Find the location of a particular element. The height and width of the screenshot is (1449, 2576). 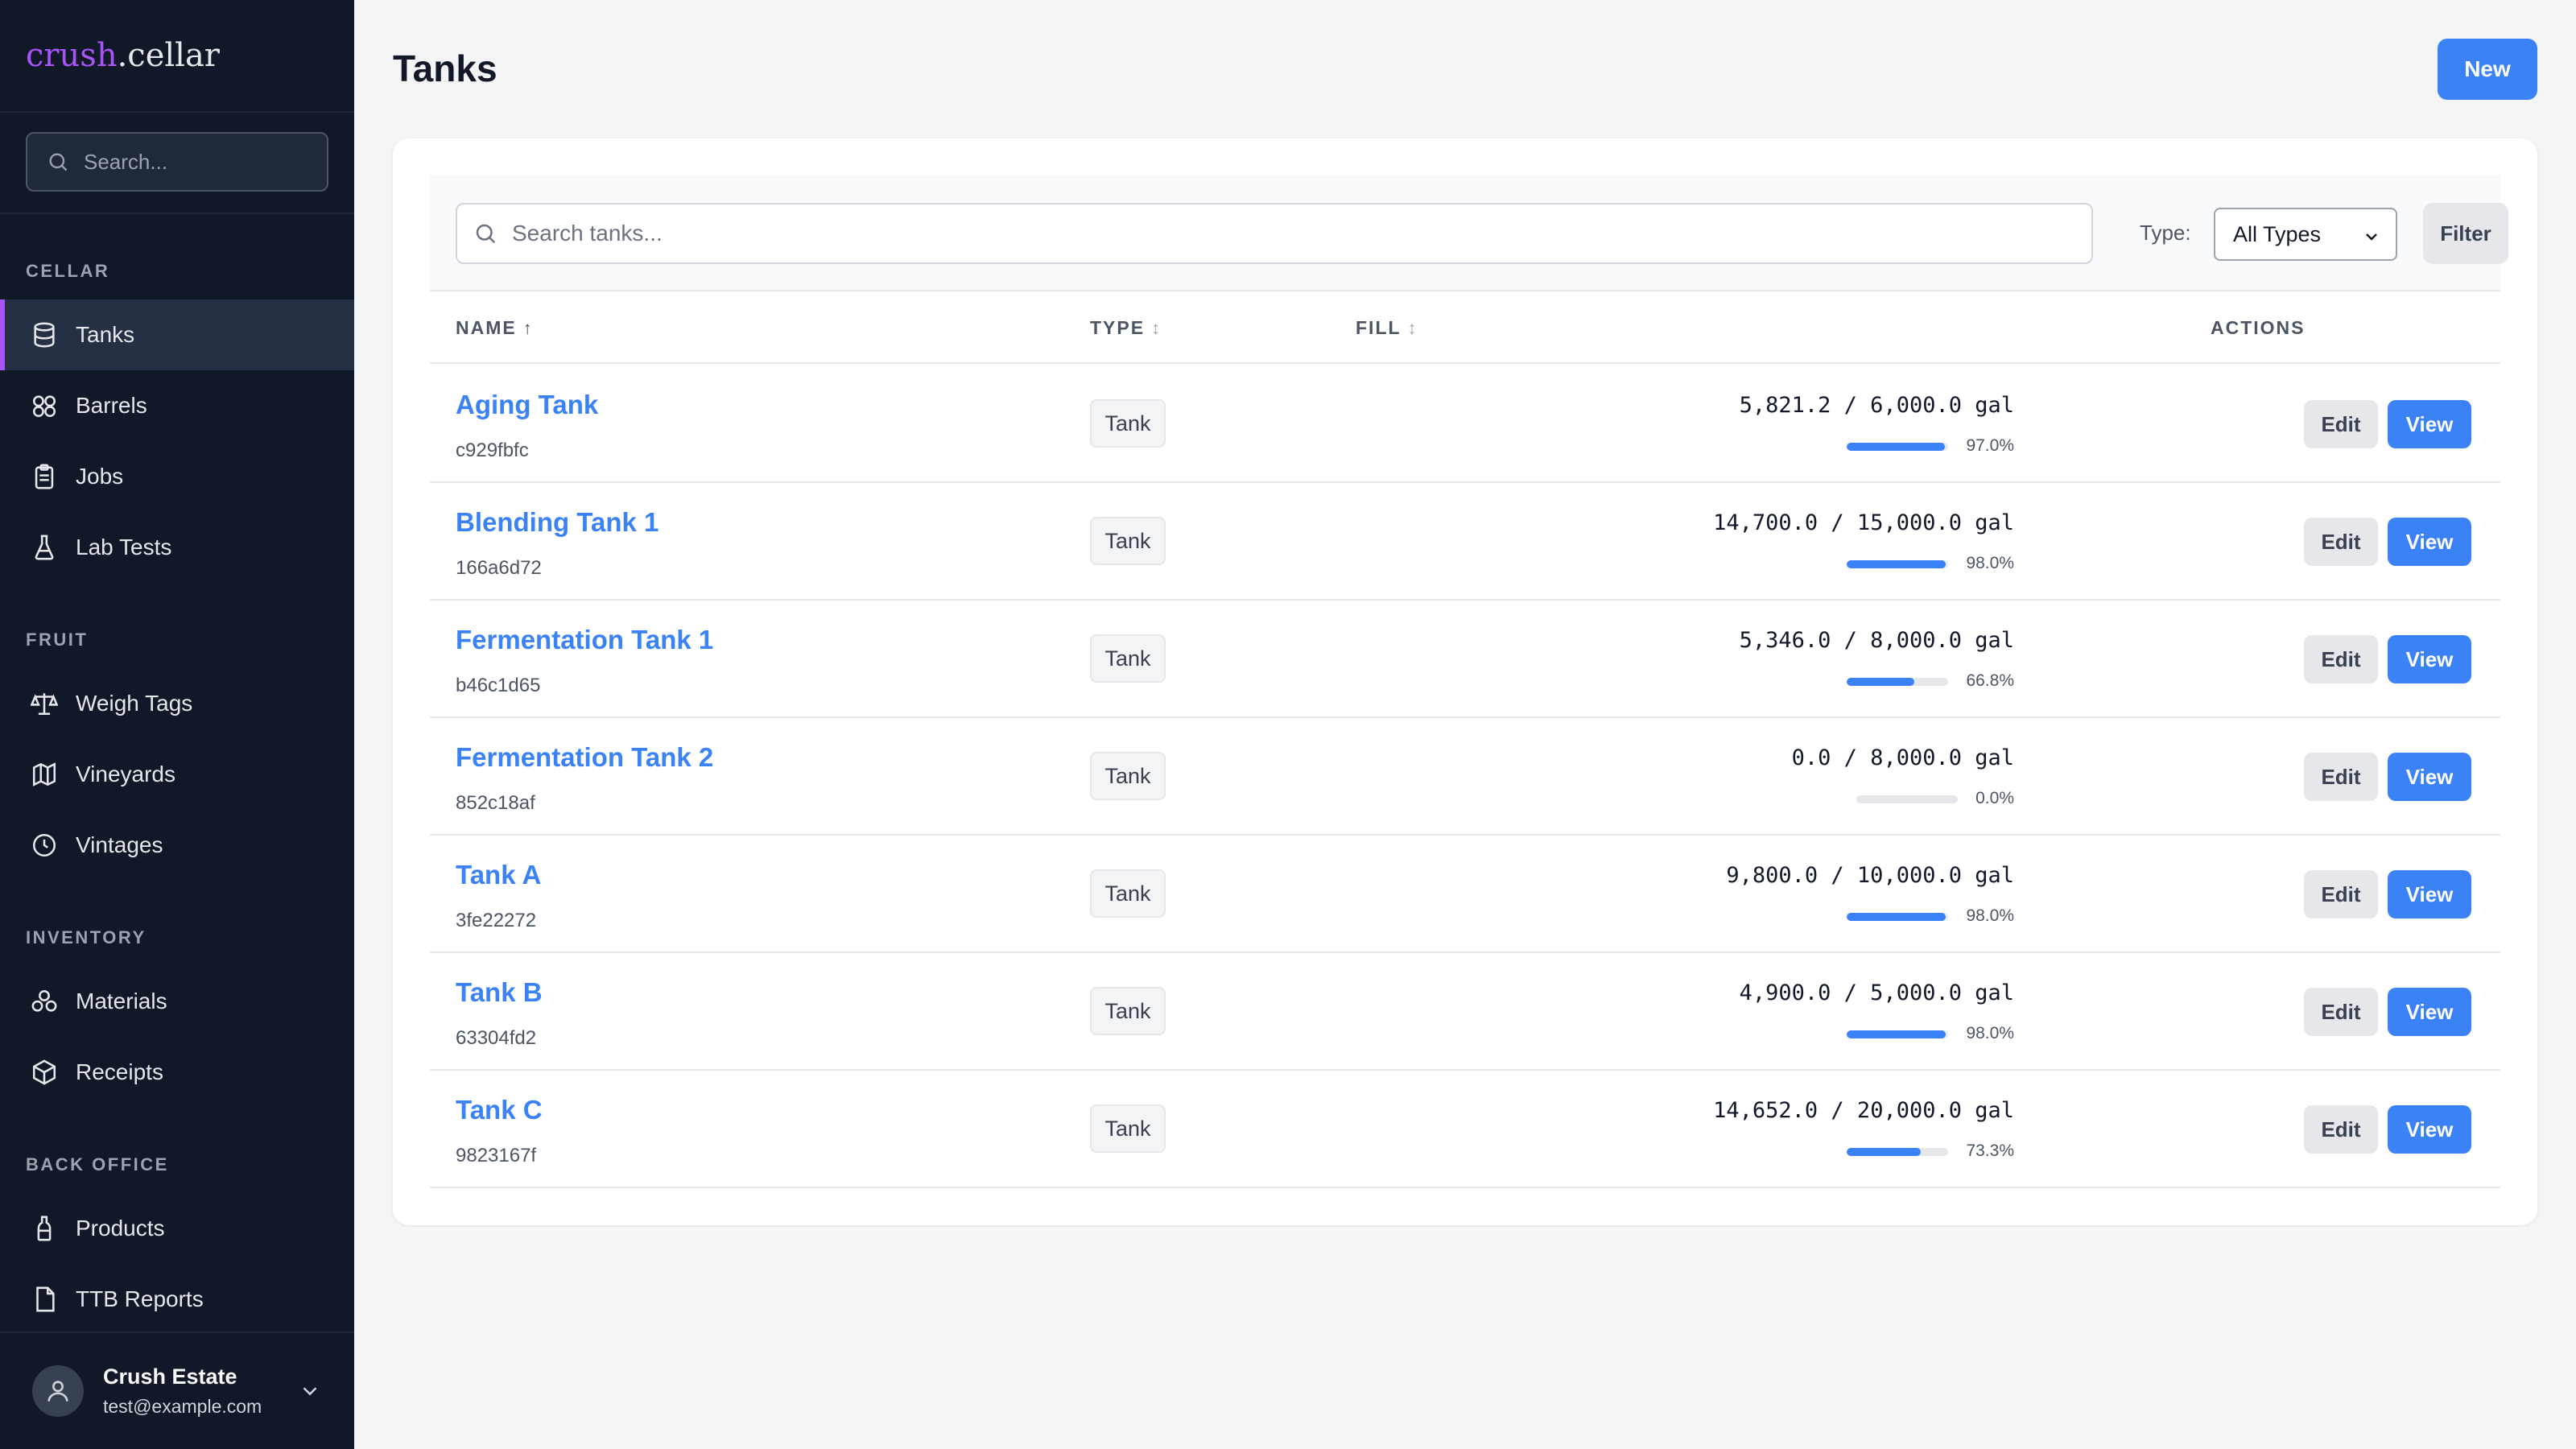

column-header-name: NAME ↑ is located at coordinates (494, 328).